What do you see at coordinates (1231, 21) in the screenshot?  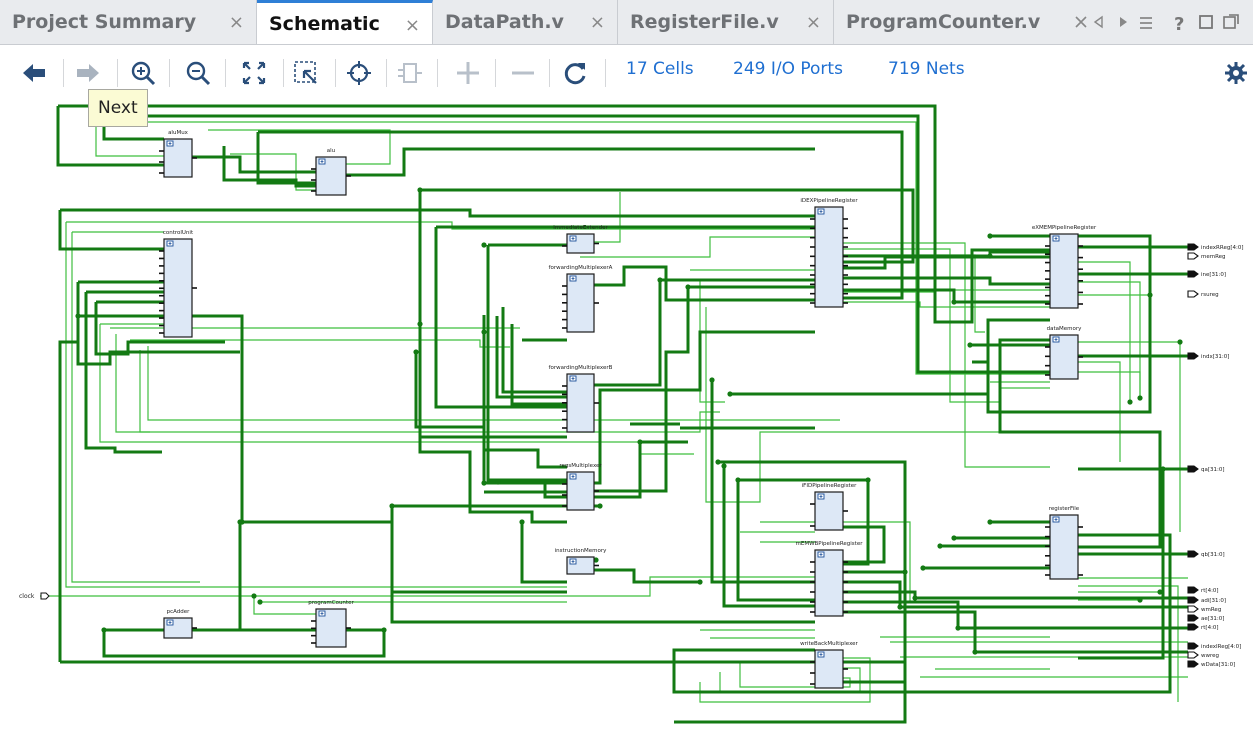 I see `float-icon` at bounding box center [1231, 21].